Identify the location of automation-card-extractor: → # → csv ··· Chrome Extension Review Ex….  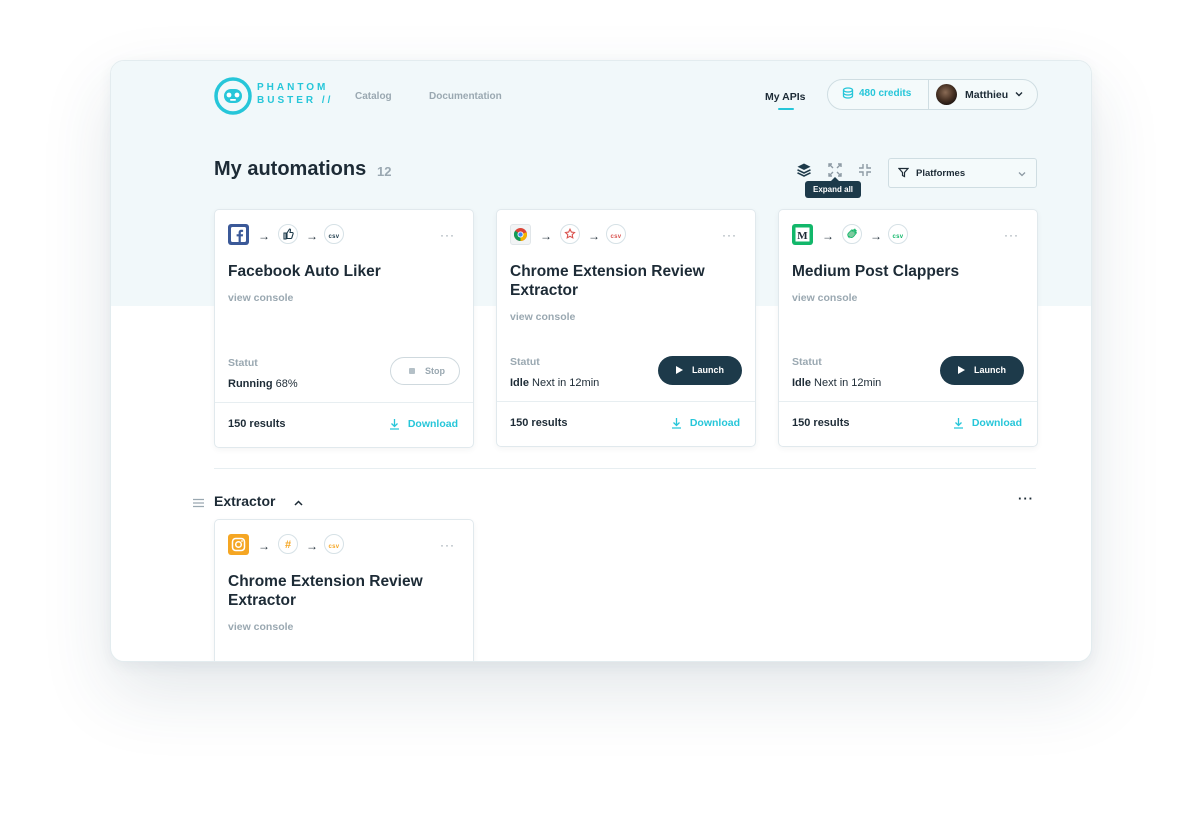
(344, 590).